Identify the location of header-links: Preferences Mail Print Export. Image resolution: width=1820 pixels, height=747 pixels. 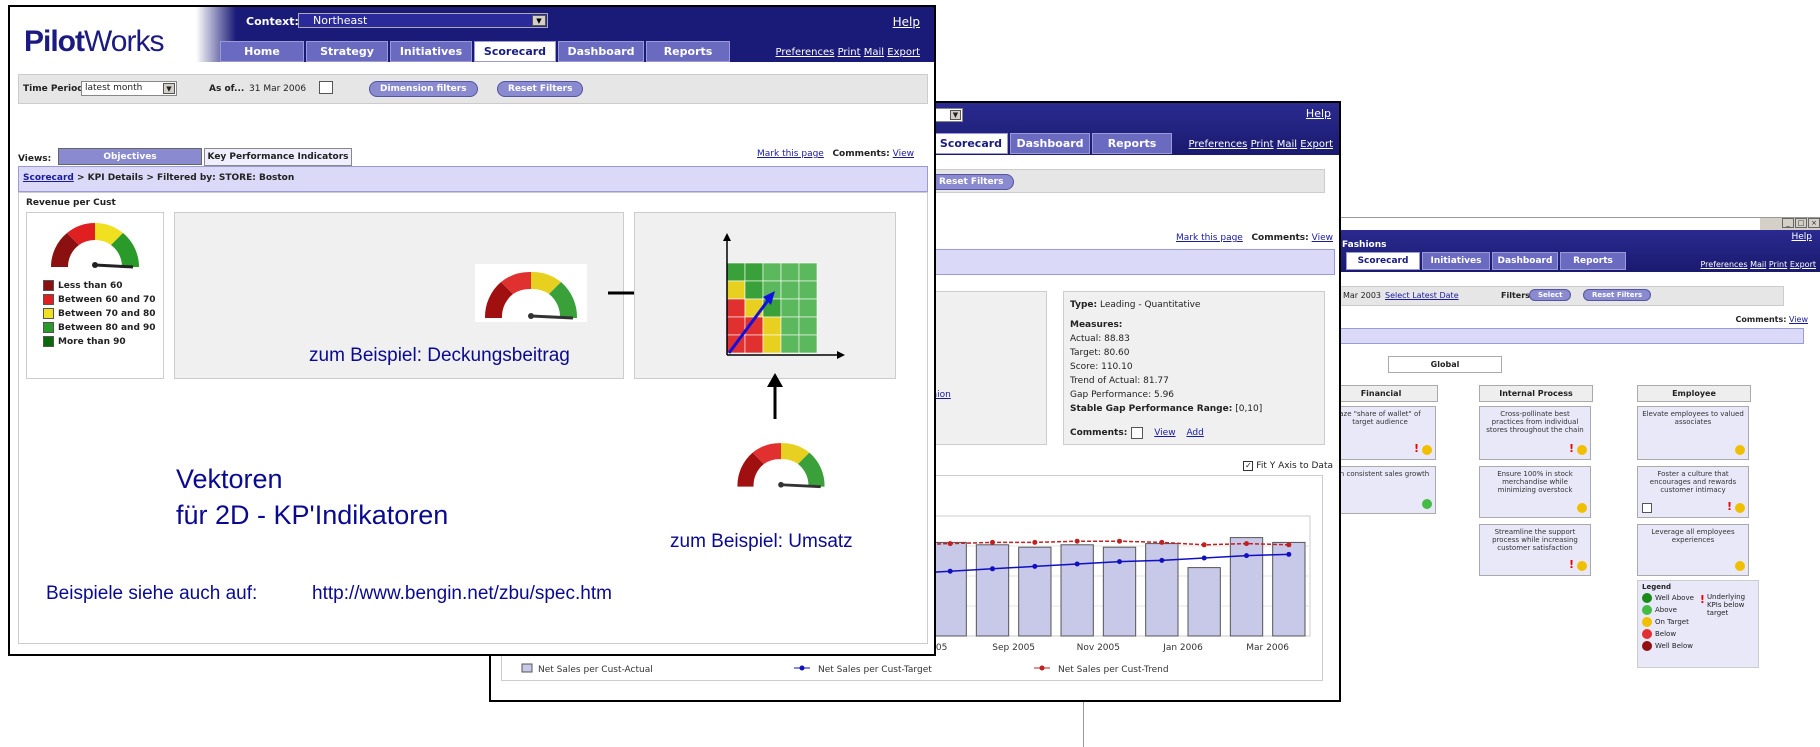
(1758, 264).